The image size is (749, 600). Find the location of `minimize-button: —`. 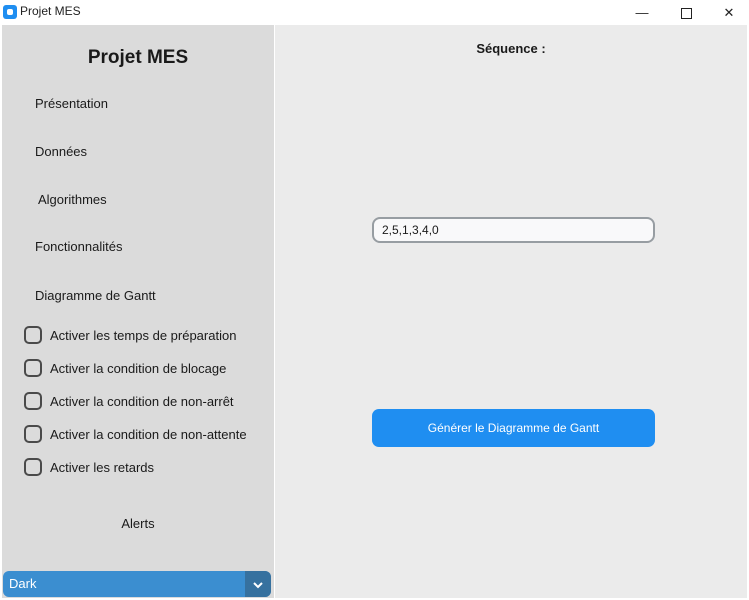

minimize-button: — is located at coordinates (642, 12).